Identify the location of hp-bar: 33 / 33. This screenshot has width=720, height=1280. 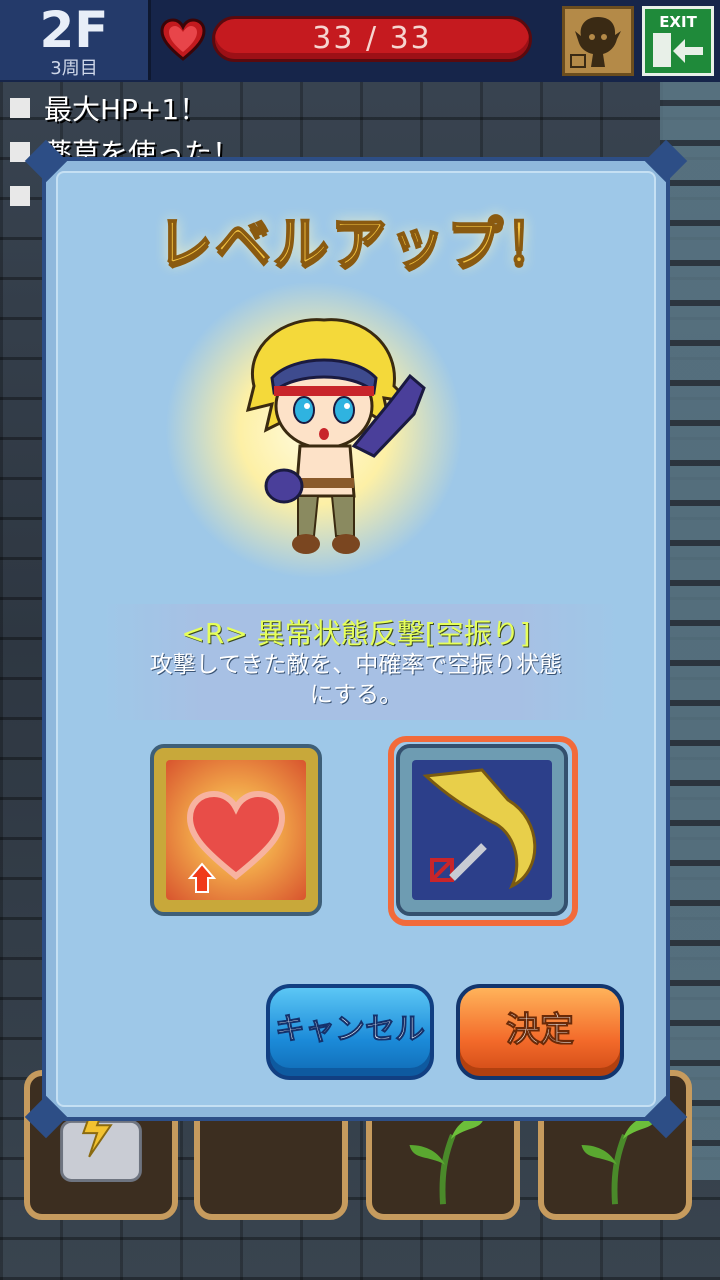
(372, 39).